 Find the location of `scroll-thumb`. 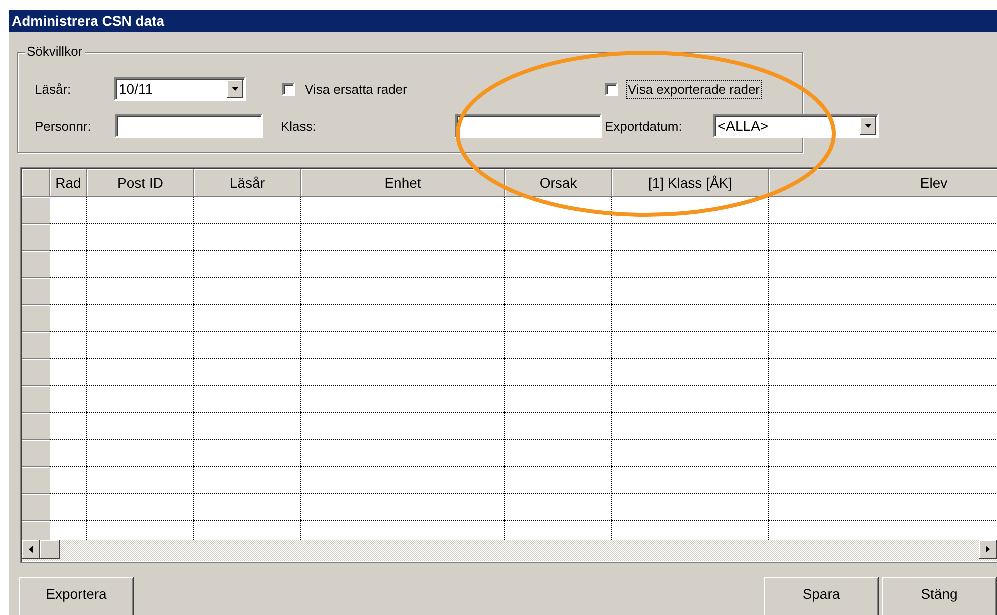

scroll-thumb is located at coordinates (50, 549).